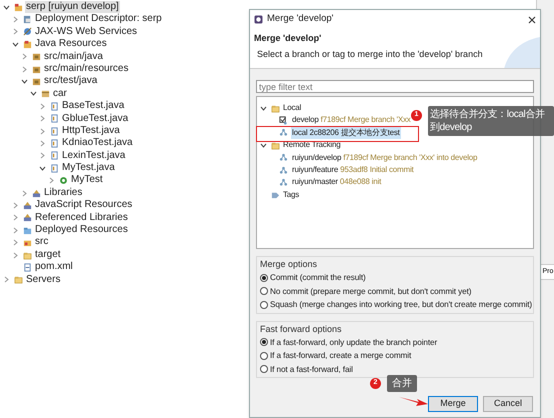 This screenshot has height=418, width=554. I want to click on globe-icon, so click(27, 31).